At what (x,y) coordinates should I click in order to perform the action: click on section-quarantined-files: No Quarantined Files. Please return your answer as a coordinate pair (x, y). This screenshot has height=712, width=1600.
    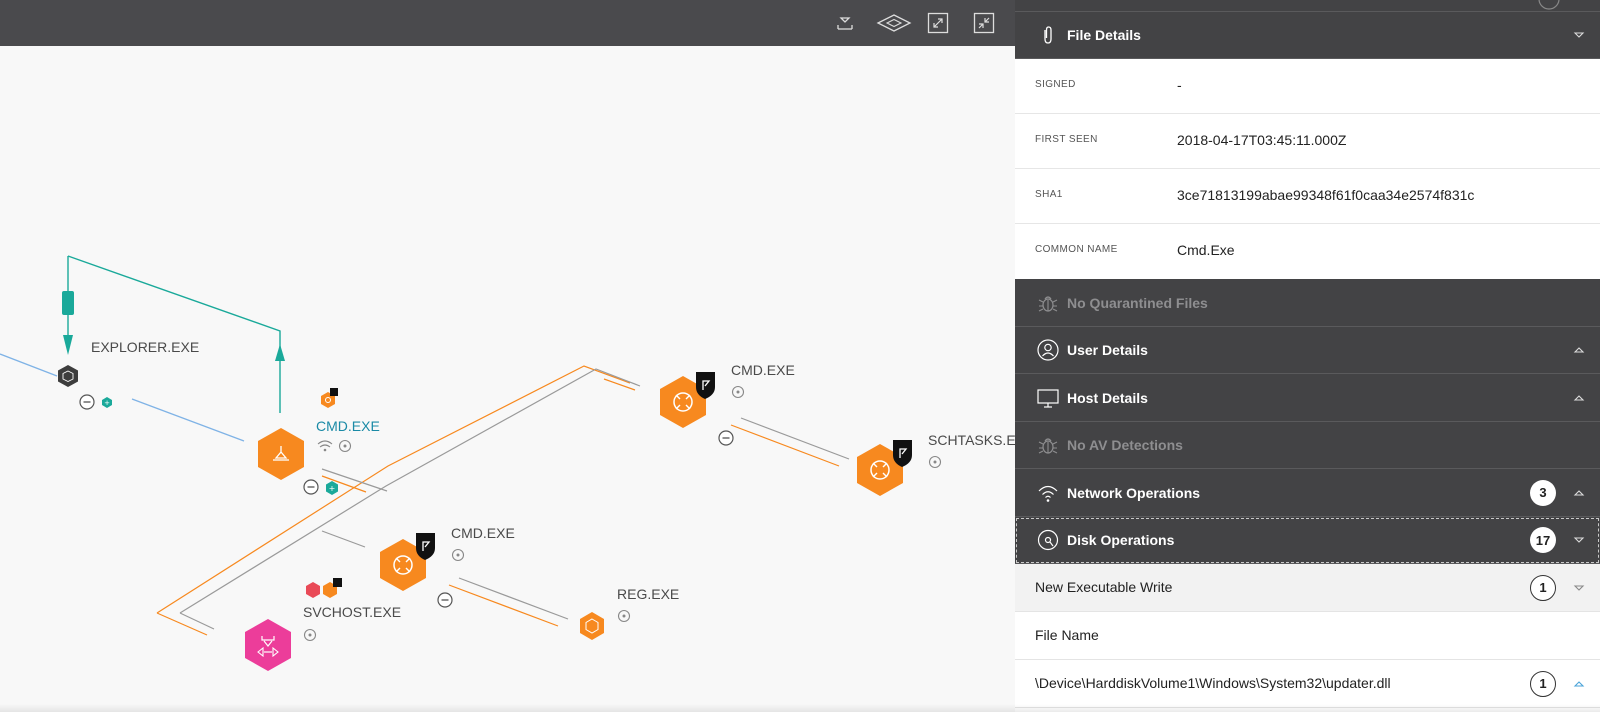
    Looking at the image, I should click on (1307, 303).